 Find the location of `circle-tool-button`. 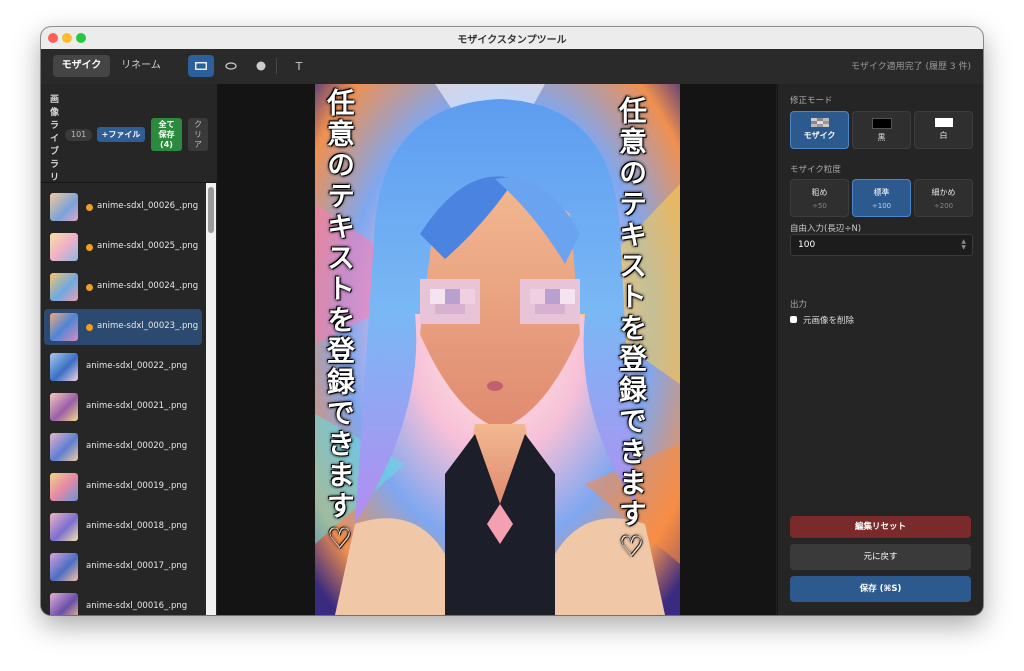

circle-tool-button is located at coordinates (261, 66).